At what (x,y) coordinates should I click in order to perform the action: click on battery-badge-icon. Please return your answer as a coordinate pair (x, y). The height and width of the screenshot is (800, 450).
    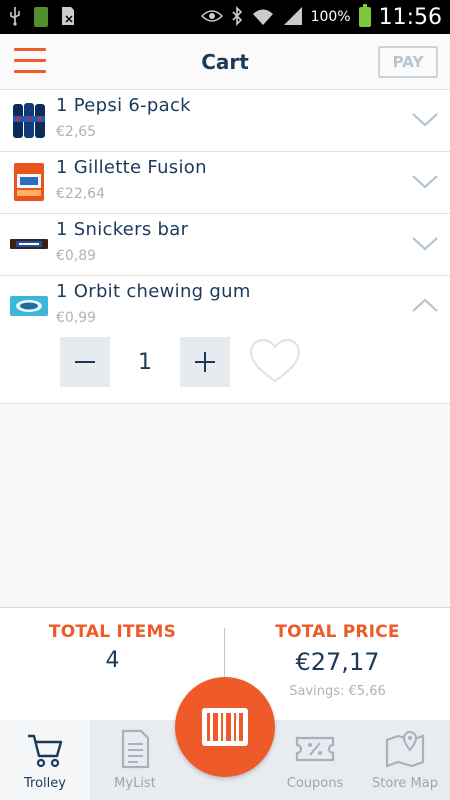
    Looking at the image, I should click on (41, 17).